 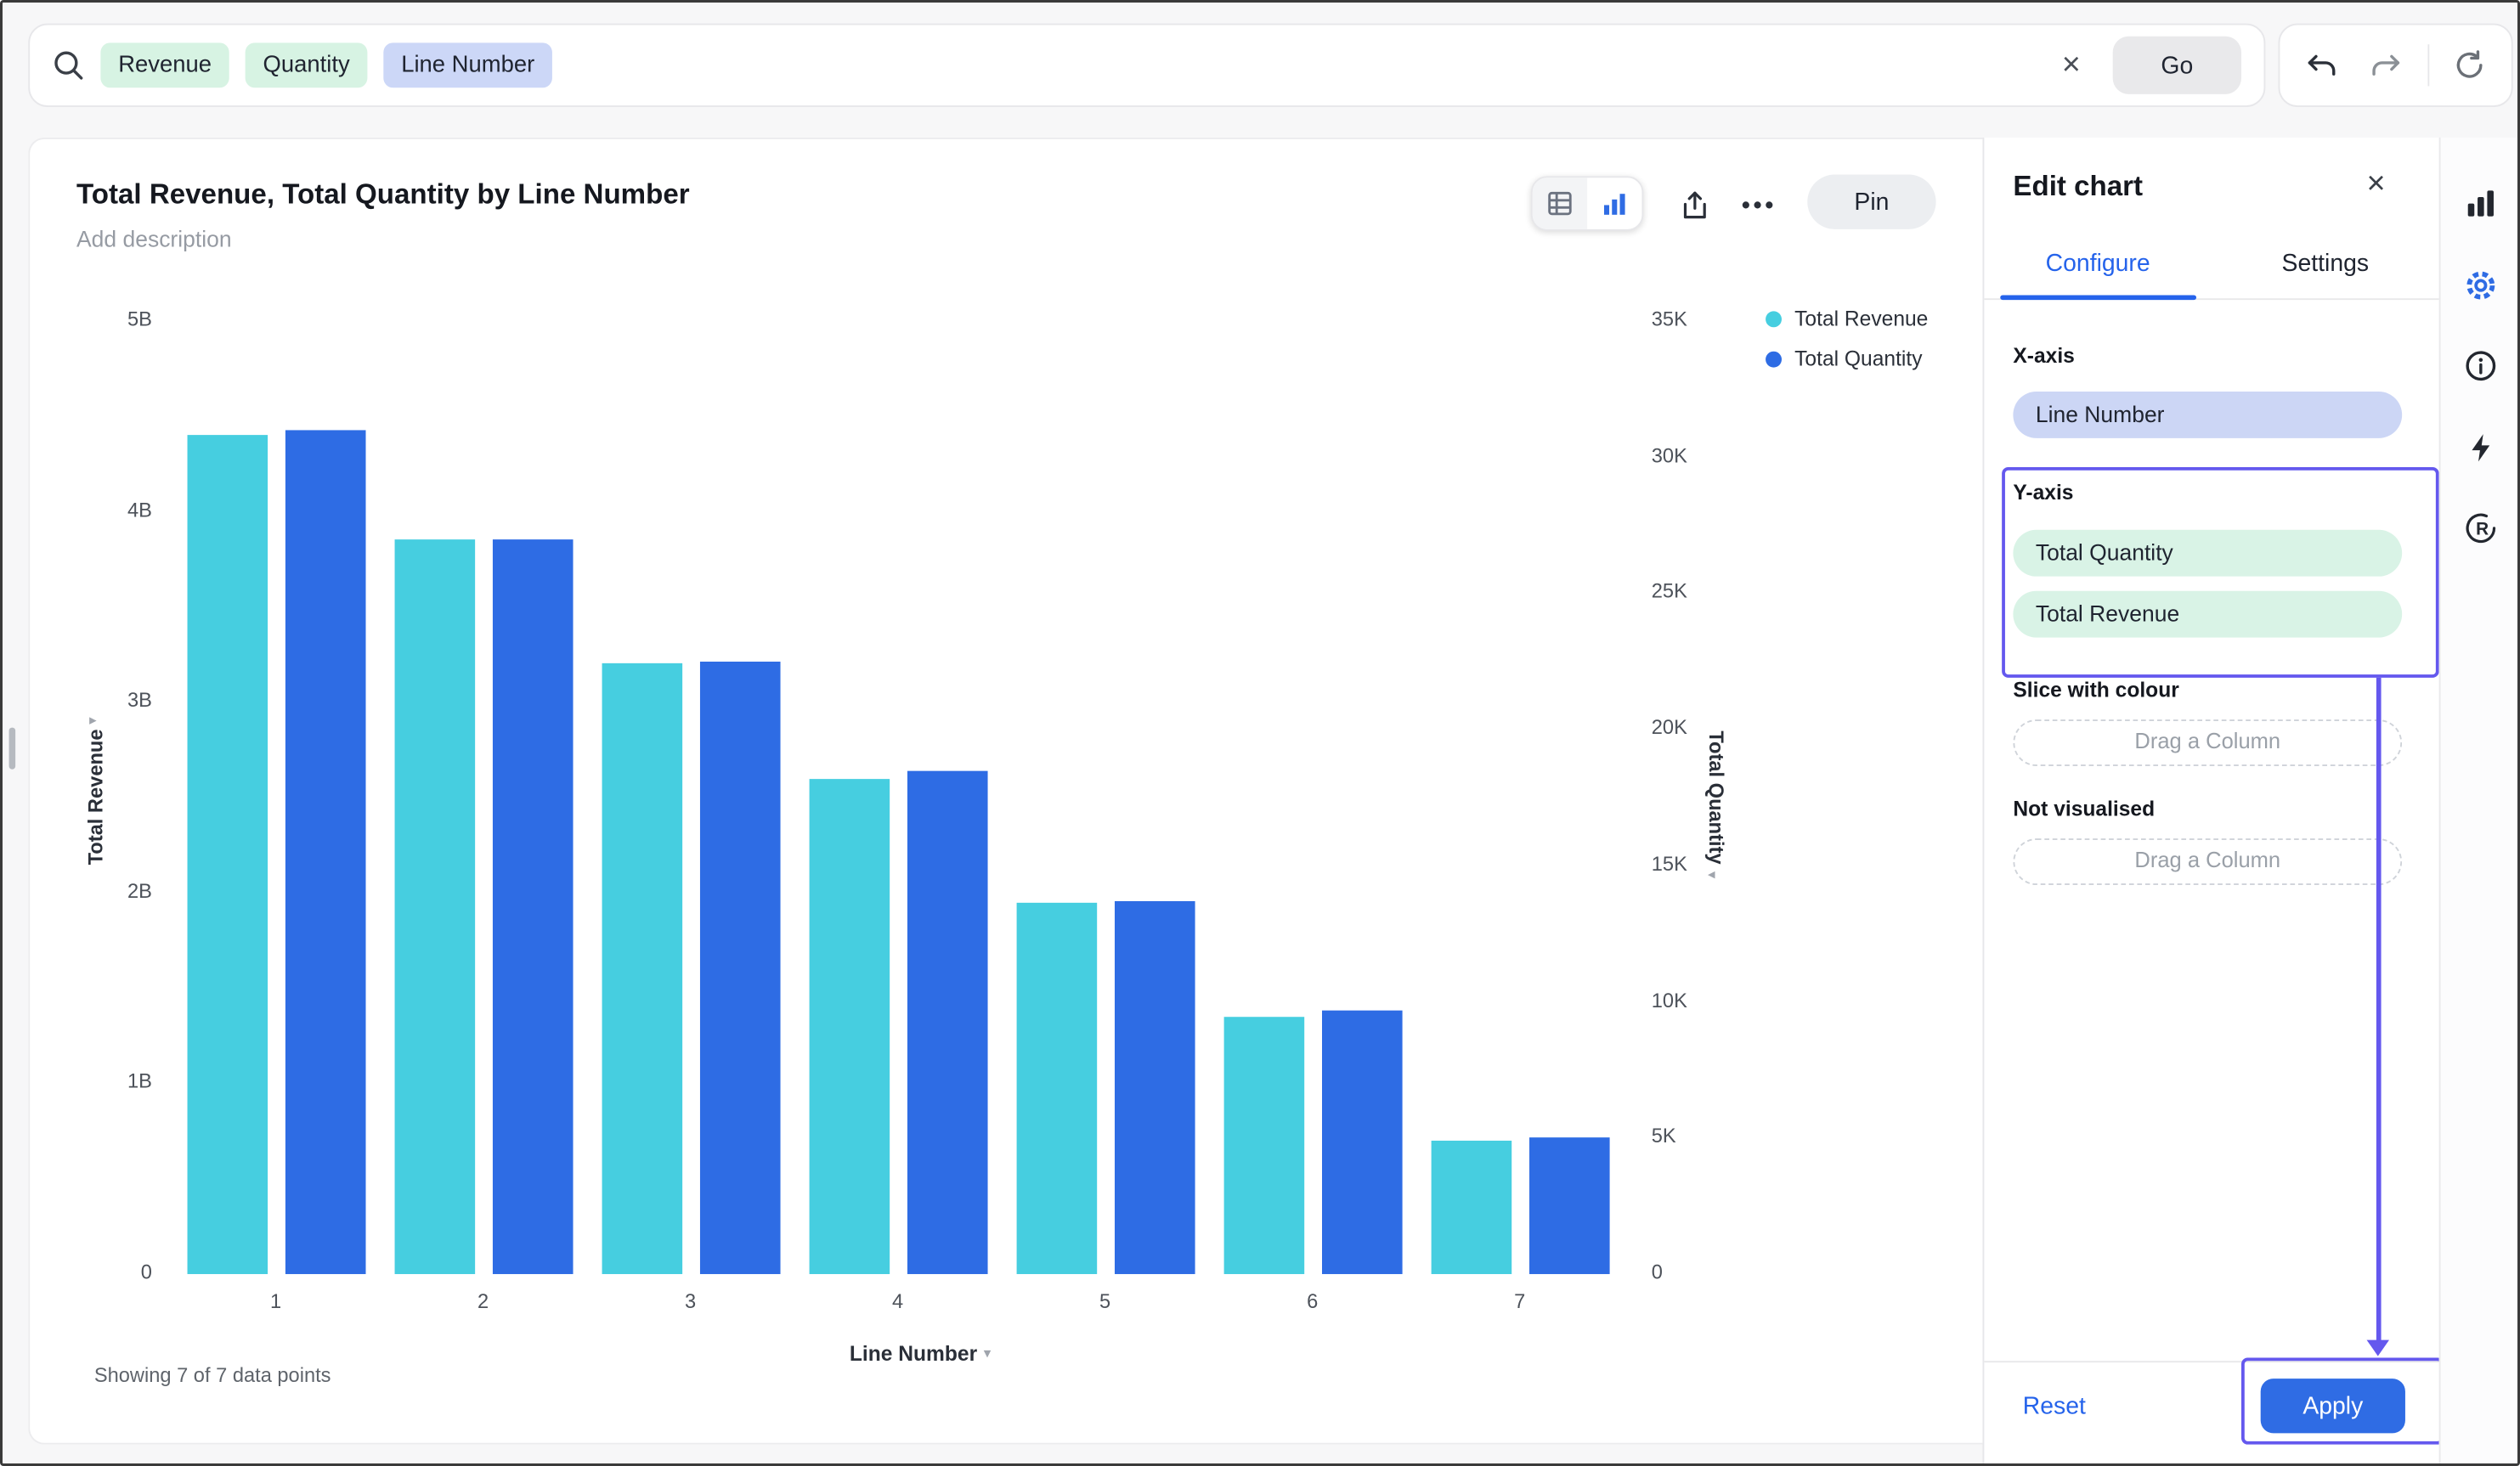 What do you see at coordinates (1695, 205) in the screenshot?
I see `share-icon` at bounding box center [1695, 205].